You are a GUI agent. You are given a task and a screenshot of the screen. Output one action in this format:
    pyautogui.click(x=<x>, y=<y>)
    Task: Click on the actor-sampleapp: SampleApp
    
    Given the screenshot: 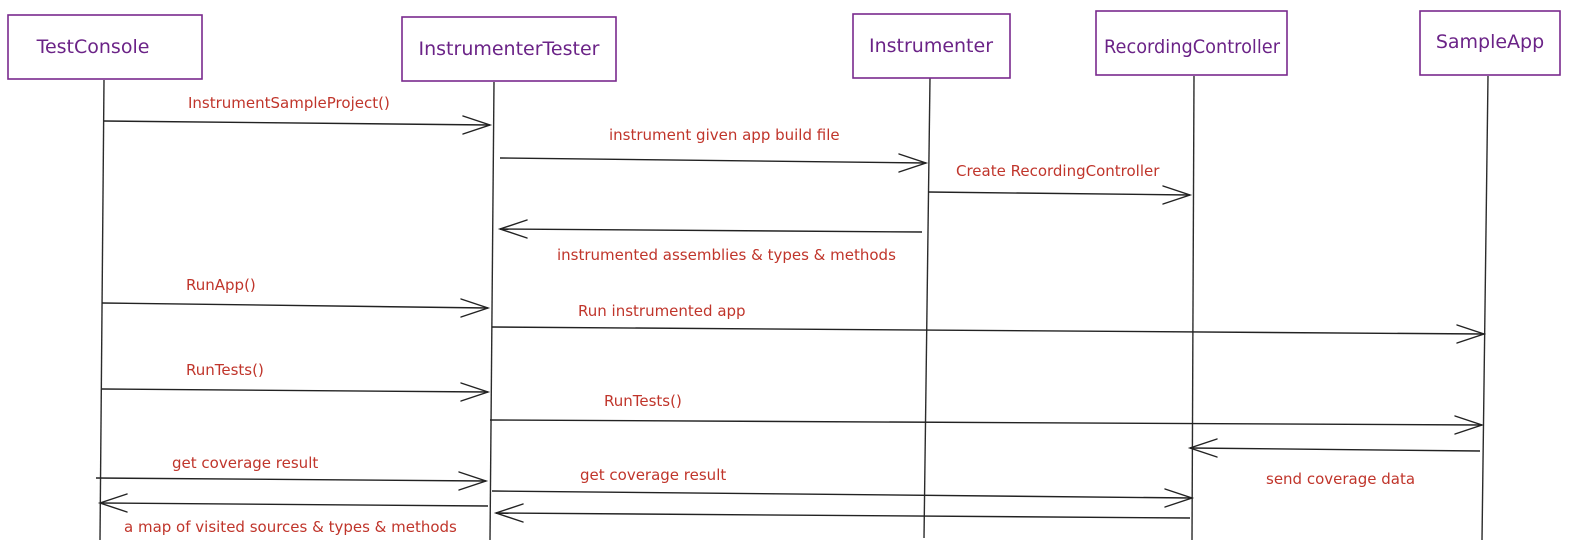 What is the action you would take?
    pyautogui.click(x=1490, y=43)
    